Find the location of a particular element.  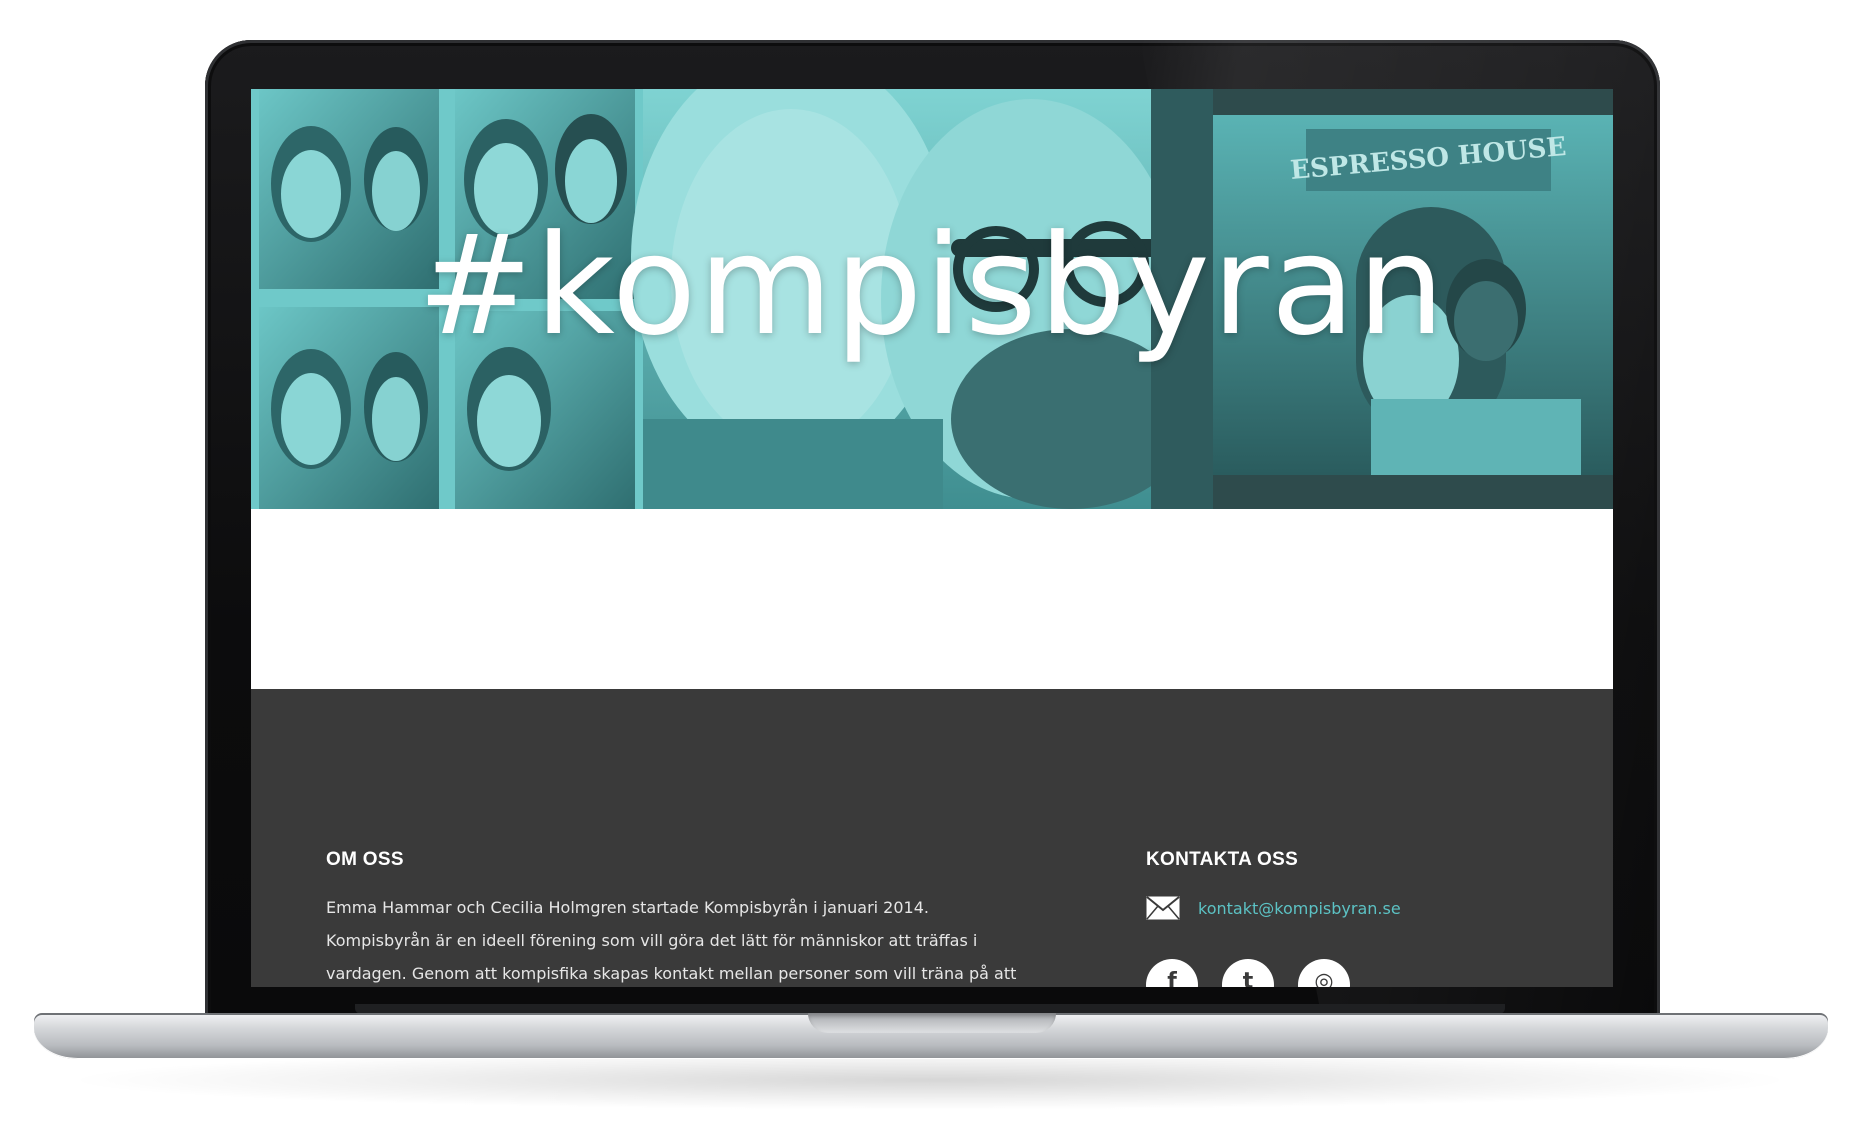

twitter-icon: t is located at coordinates (1248, 973).